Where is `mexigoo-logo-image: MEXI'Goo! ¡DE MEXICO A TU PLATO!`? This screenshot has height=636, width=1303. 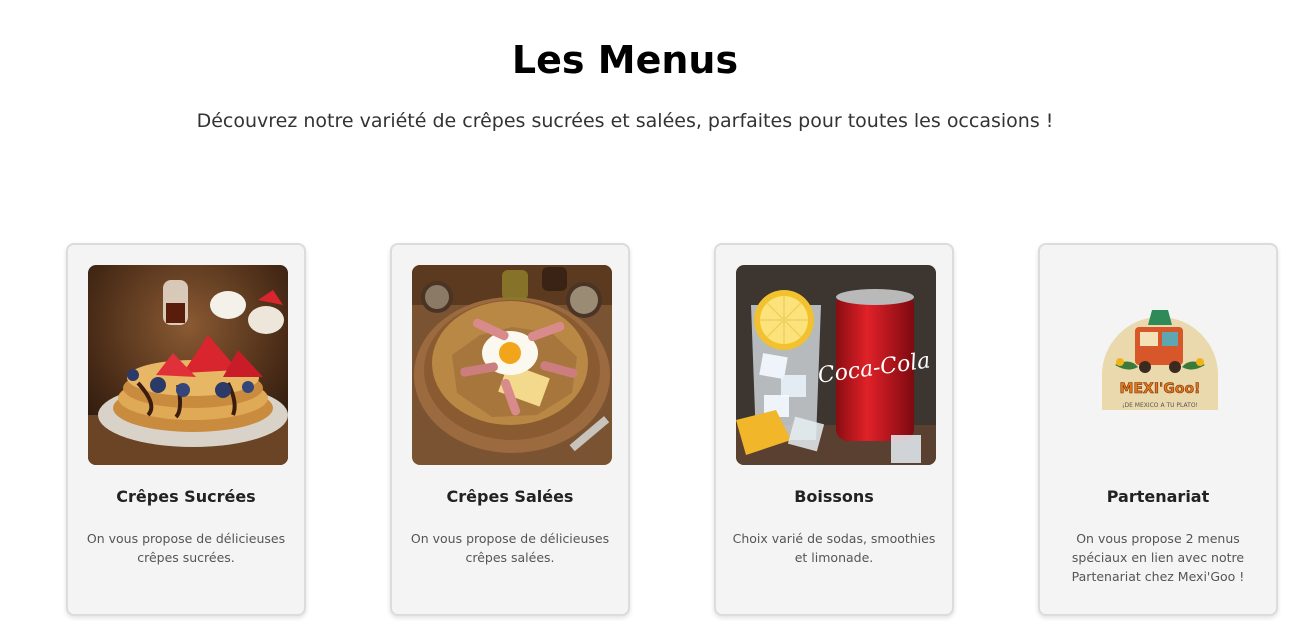 mexigoo-logo-image: MEXI'Goo! ¡DE MEXICO A TU PLATO! is located at coordinates (1160, 365).